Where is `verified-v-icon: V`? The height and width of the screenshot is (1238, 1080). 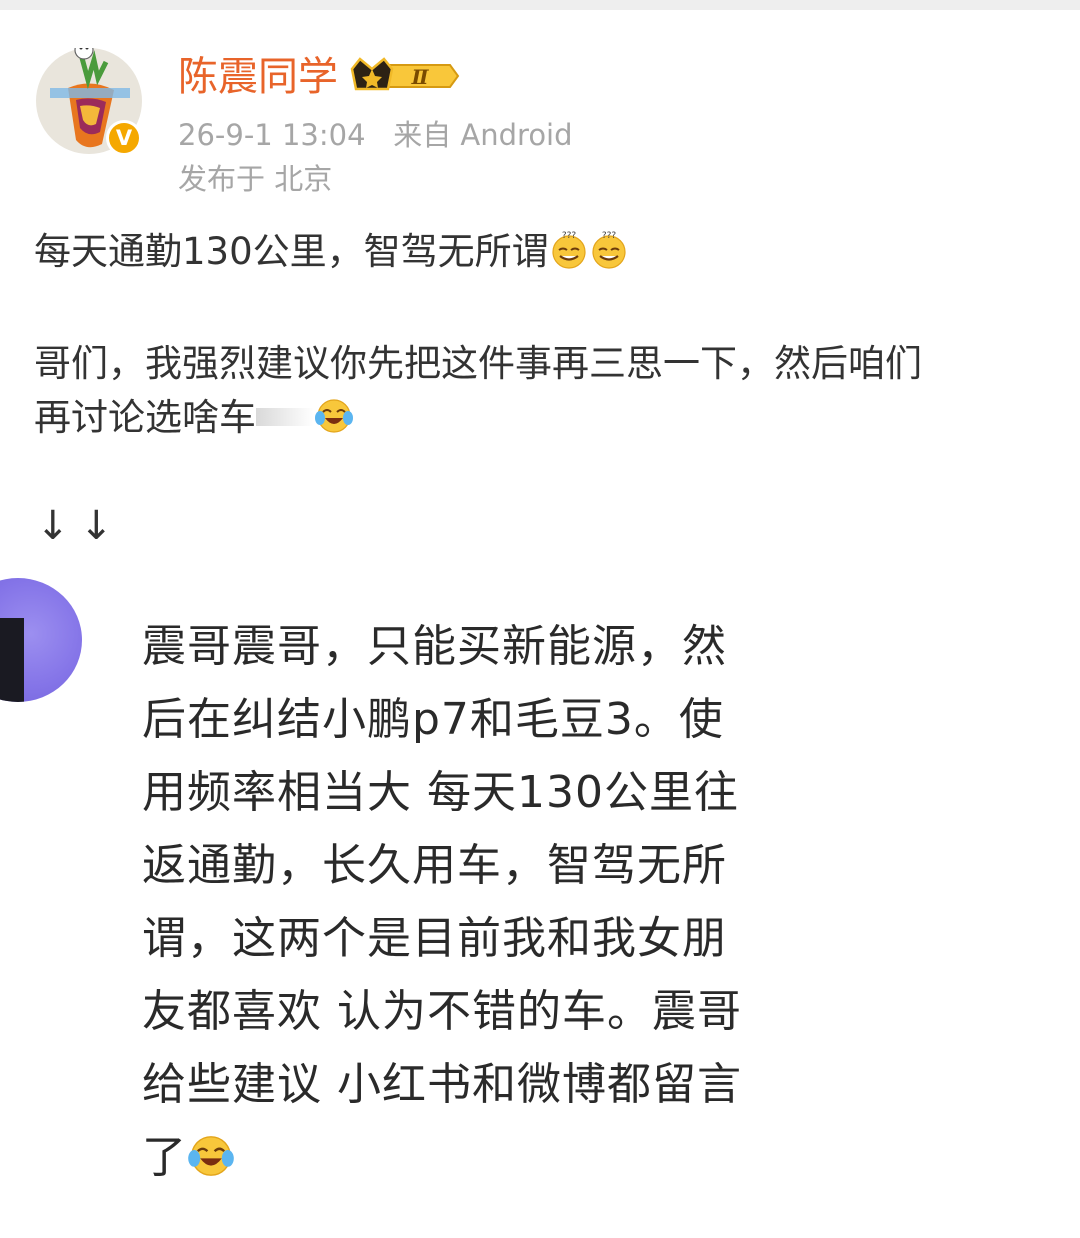 verified-v-icon: V is located at coordinates (124, 138).